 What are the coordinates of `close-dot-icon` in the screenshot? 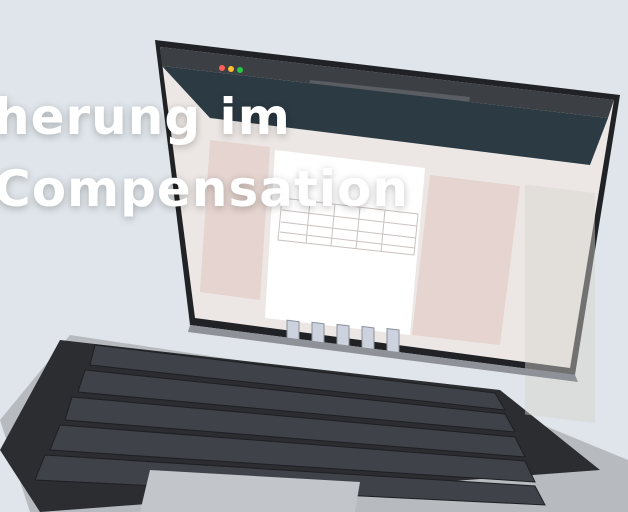 It's located at (222, 68).